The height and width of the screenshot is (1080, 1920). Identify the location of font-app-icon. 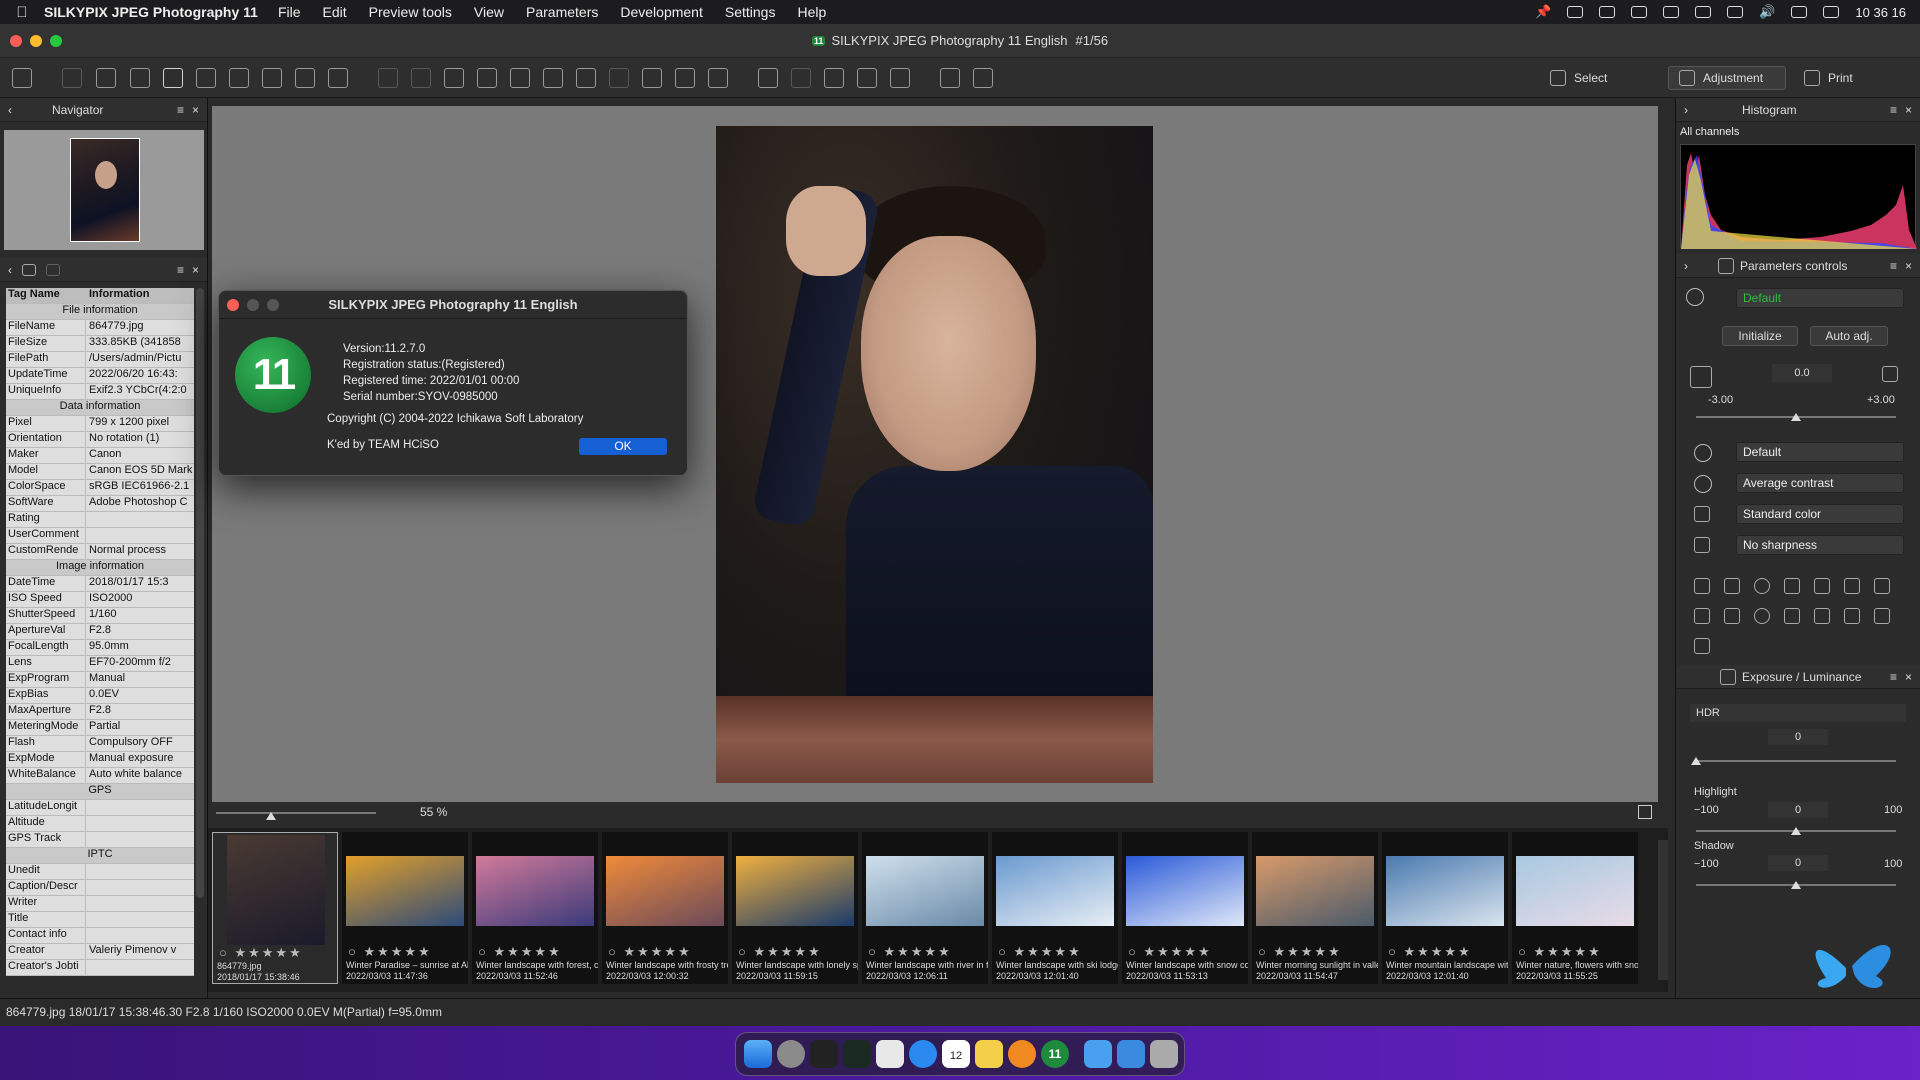
(1022, 1054).